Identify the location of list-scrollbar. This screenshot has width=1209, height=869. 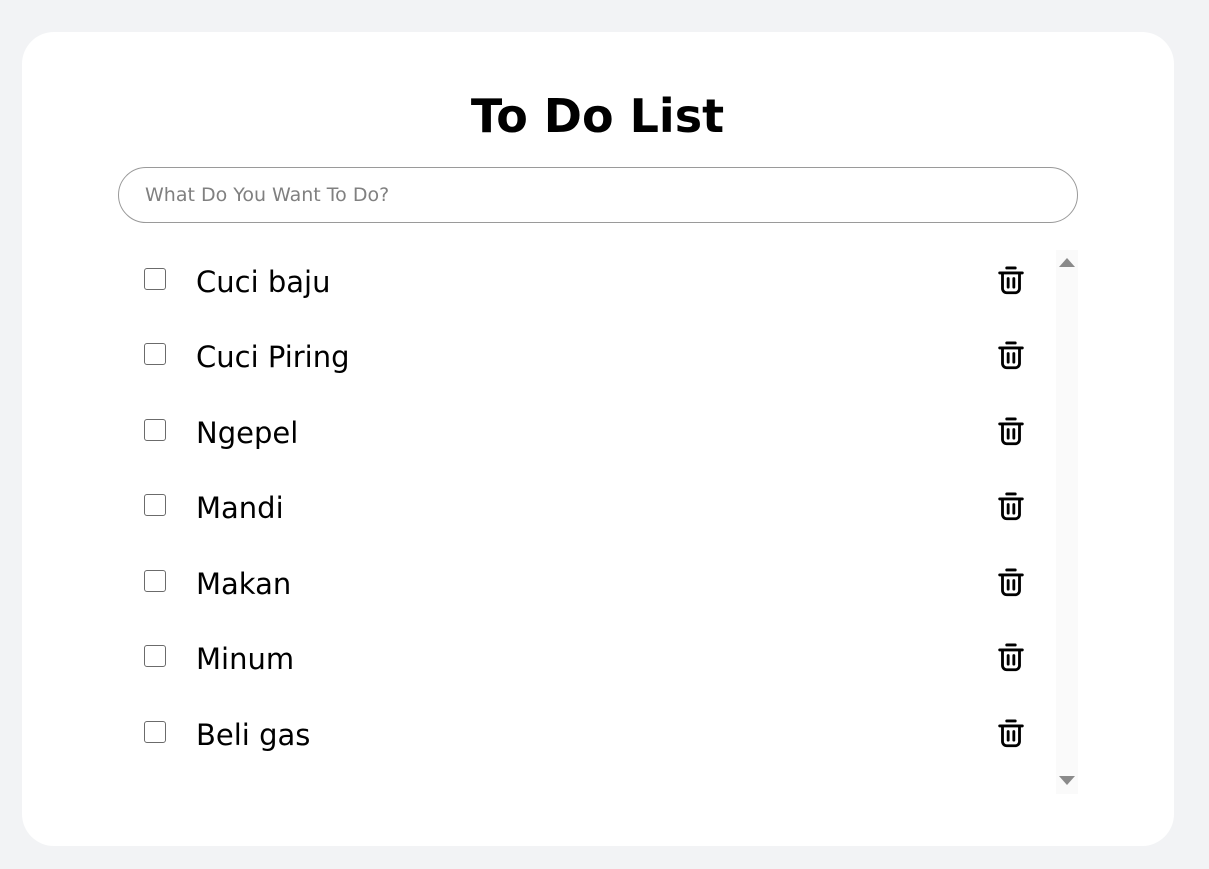
(1067, 522).